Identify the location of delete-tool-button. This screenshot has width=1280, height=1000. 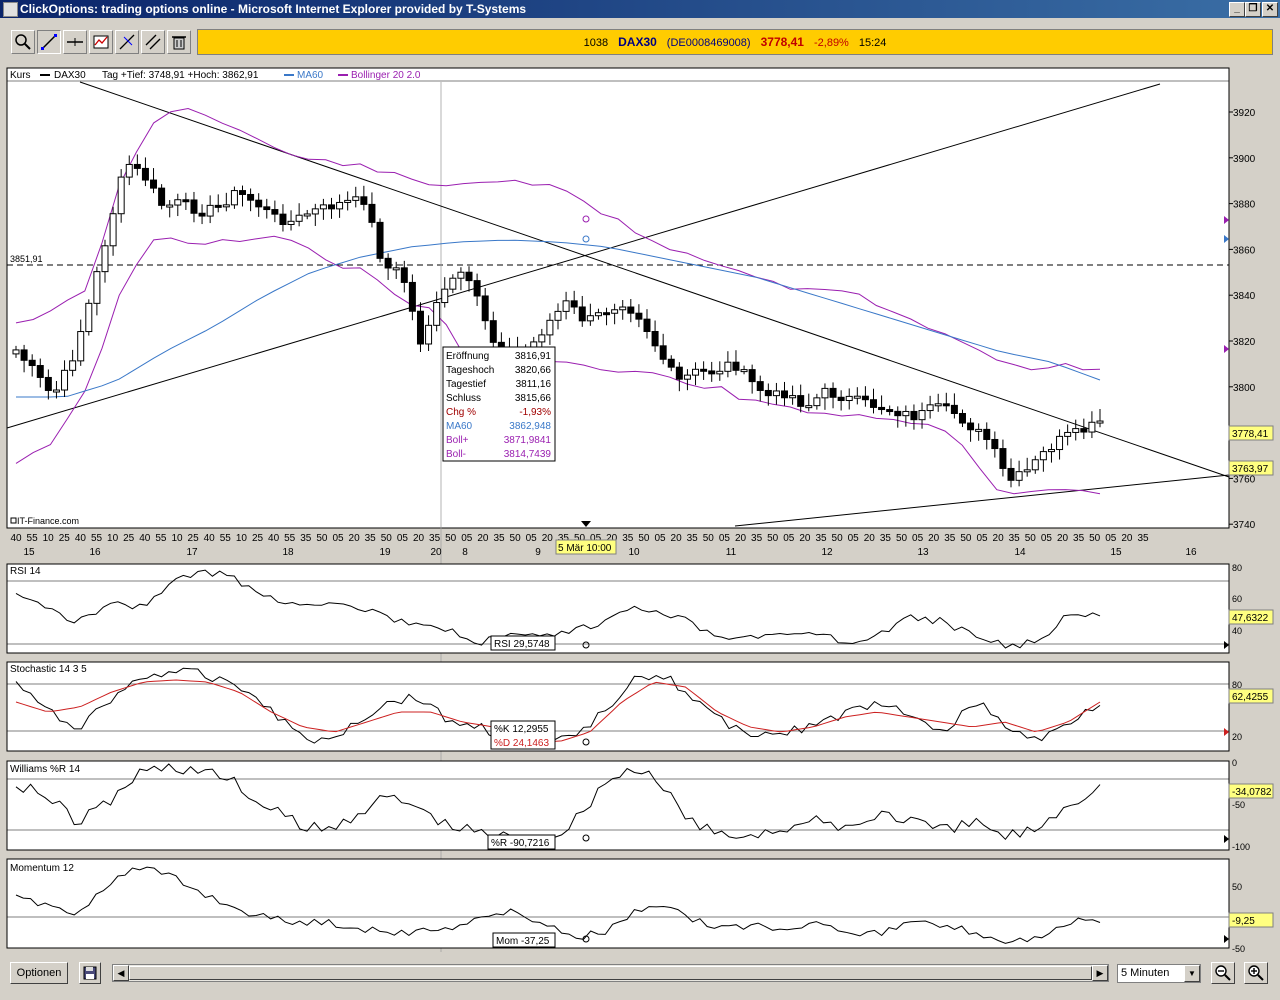
(179, 42).